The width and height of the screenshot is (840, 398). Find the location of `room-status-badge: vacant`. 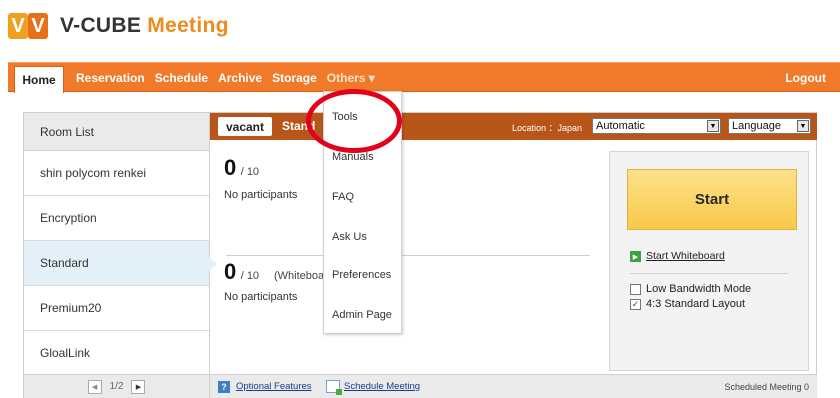

room-status-badge: vacant is located at coordinates (245, 126).